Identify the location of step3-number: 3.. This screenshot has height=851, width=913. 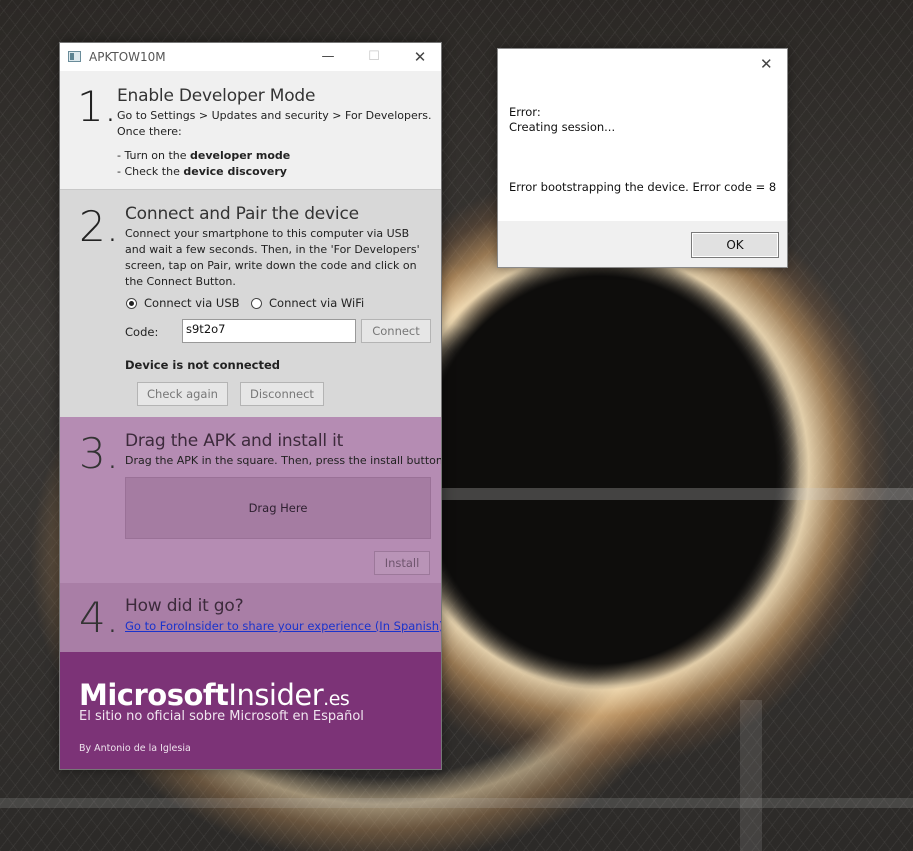
(99, 453).